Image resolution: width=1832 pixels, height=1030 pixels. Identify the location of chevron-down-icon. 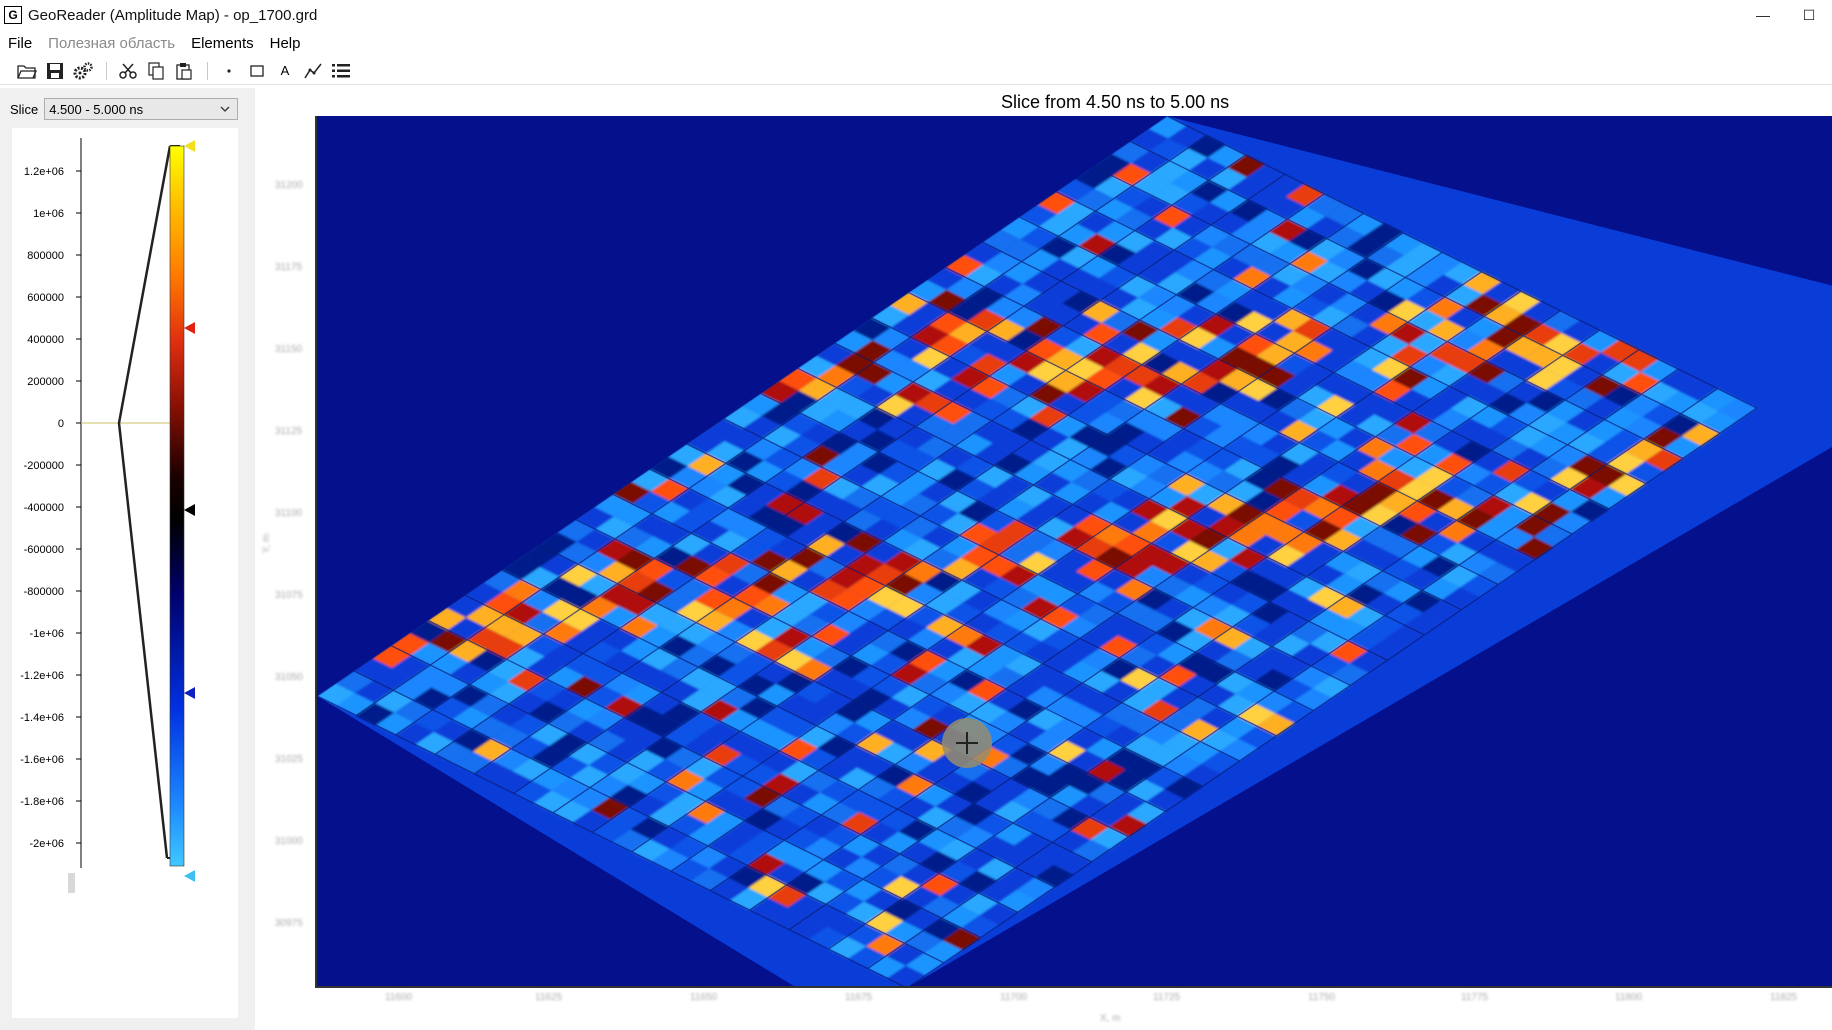
(225, 109).